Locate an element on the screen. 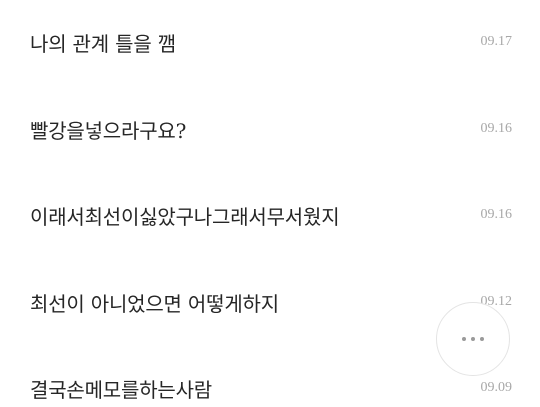 The height and width of the screenshot is (407, 540). note-item: 빨강을넣으라구요? 09.16 is located at coordinates (270, 129).